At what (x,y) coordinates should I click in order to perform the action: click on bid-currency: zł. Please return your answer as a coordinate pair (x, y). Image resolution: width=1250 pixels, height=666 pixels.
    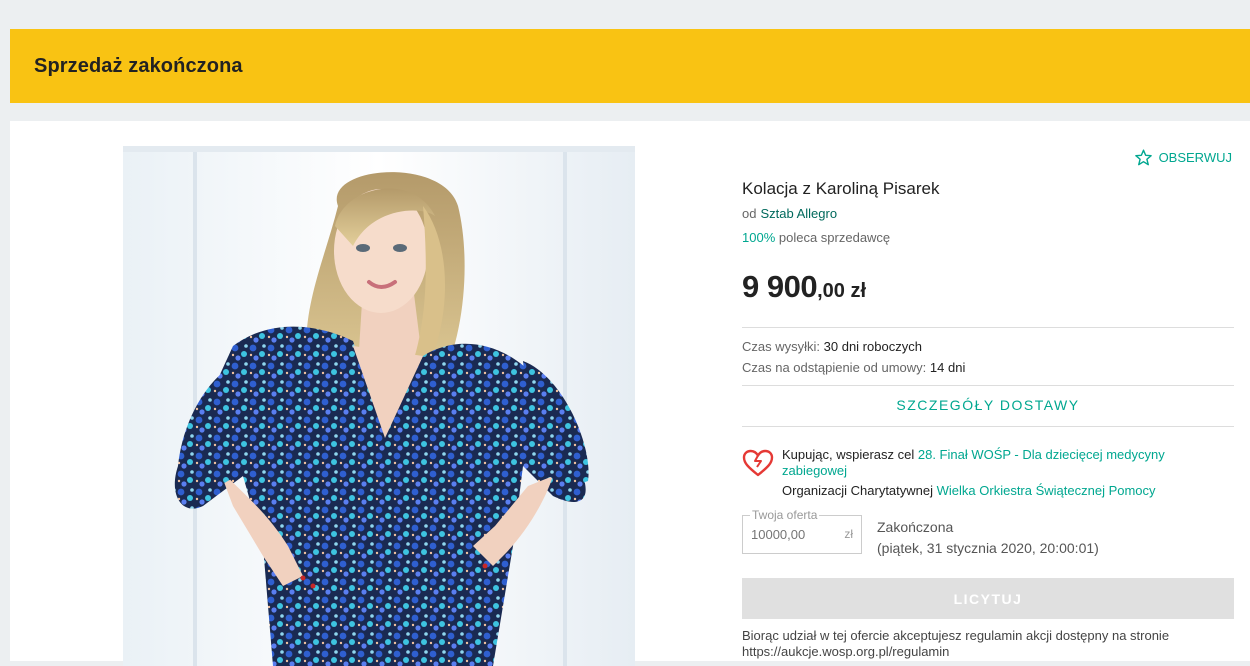
    Looking at the image, I should click on (848, 534).